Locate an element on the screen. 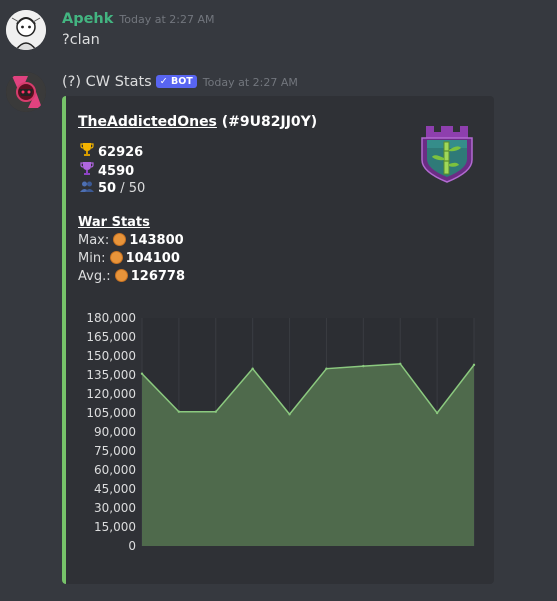 This screenshot has width=557, height=601. members-row: 50 / 50 is located at coordinates (111, 188).